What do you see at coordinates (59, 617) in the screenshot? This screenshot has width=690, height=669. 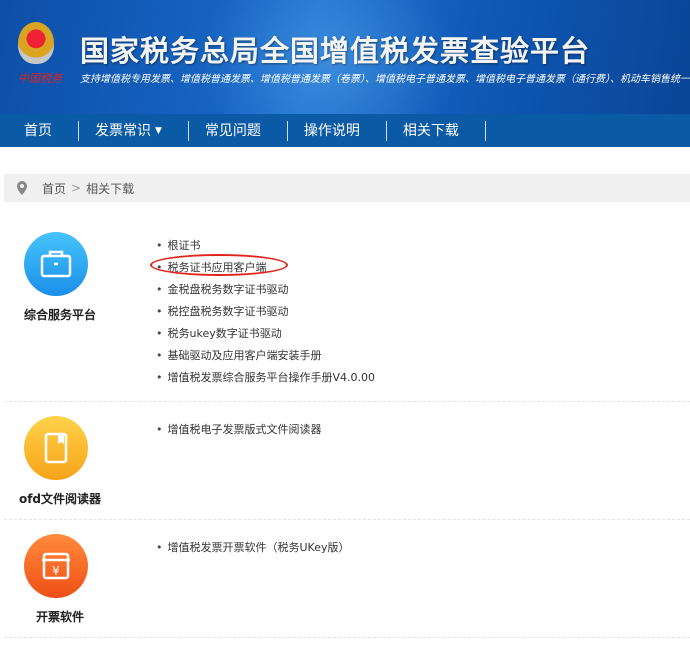 I see `section-label: 开票软件` at bounding box center [59, 617].